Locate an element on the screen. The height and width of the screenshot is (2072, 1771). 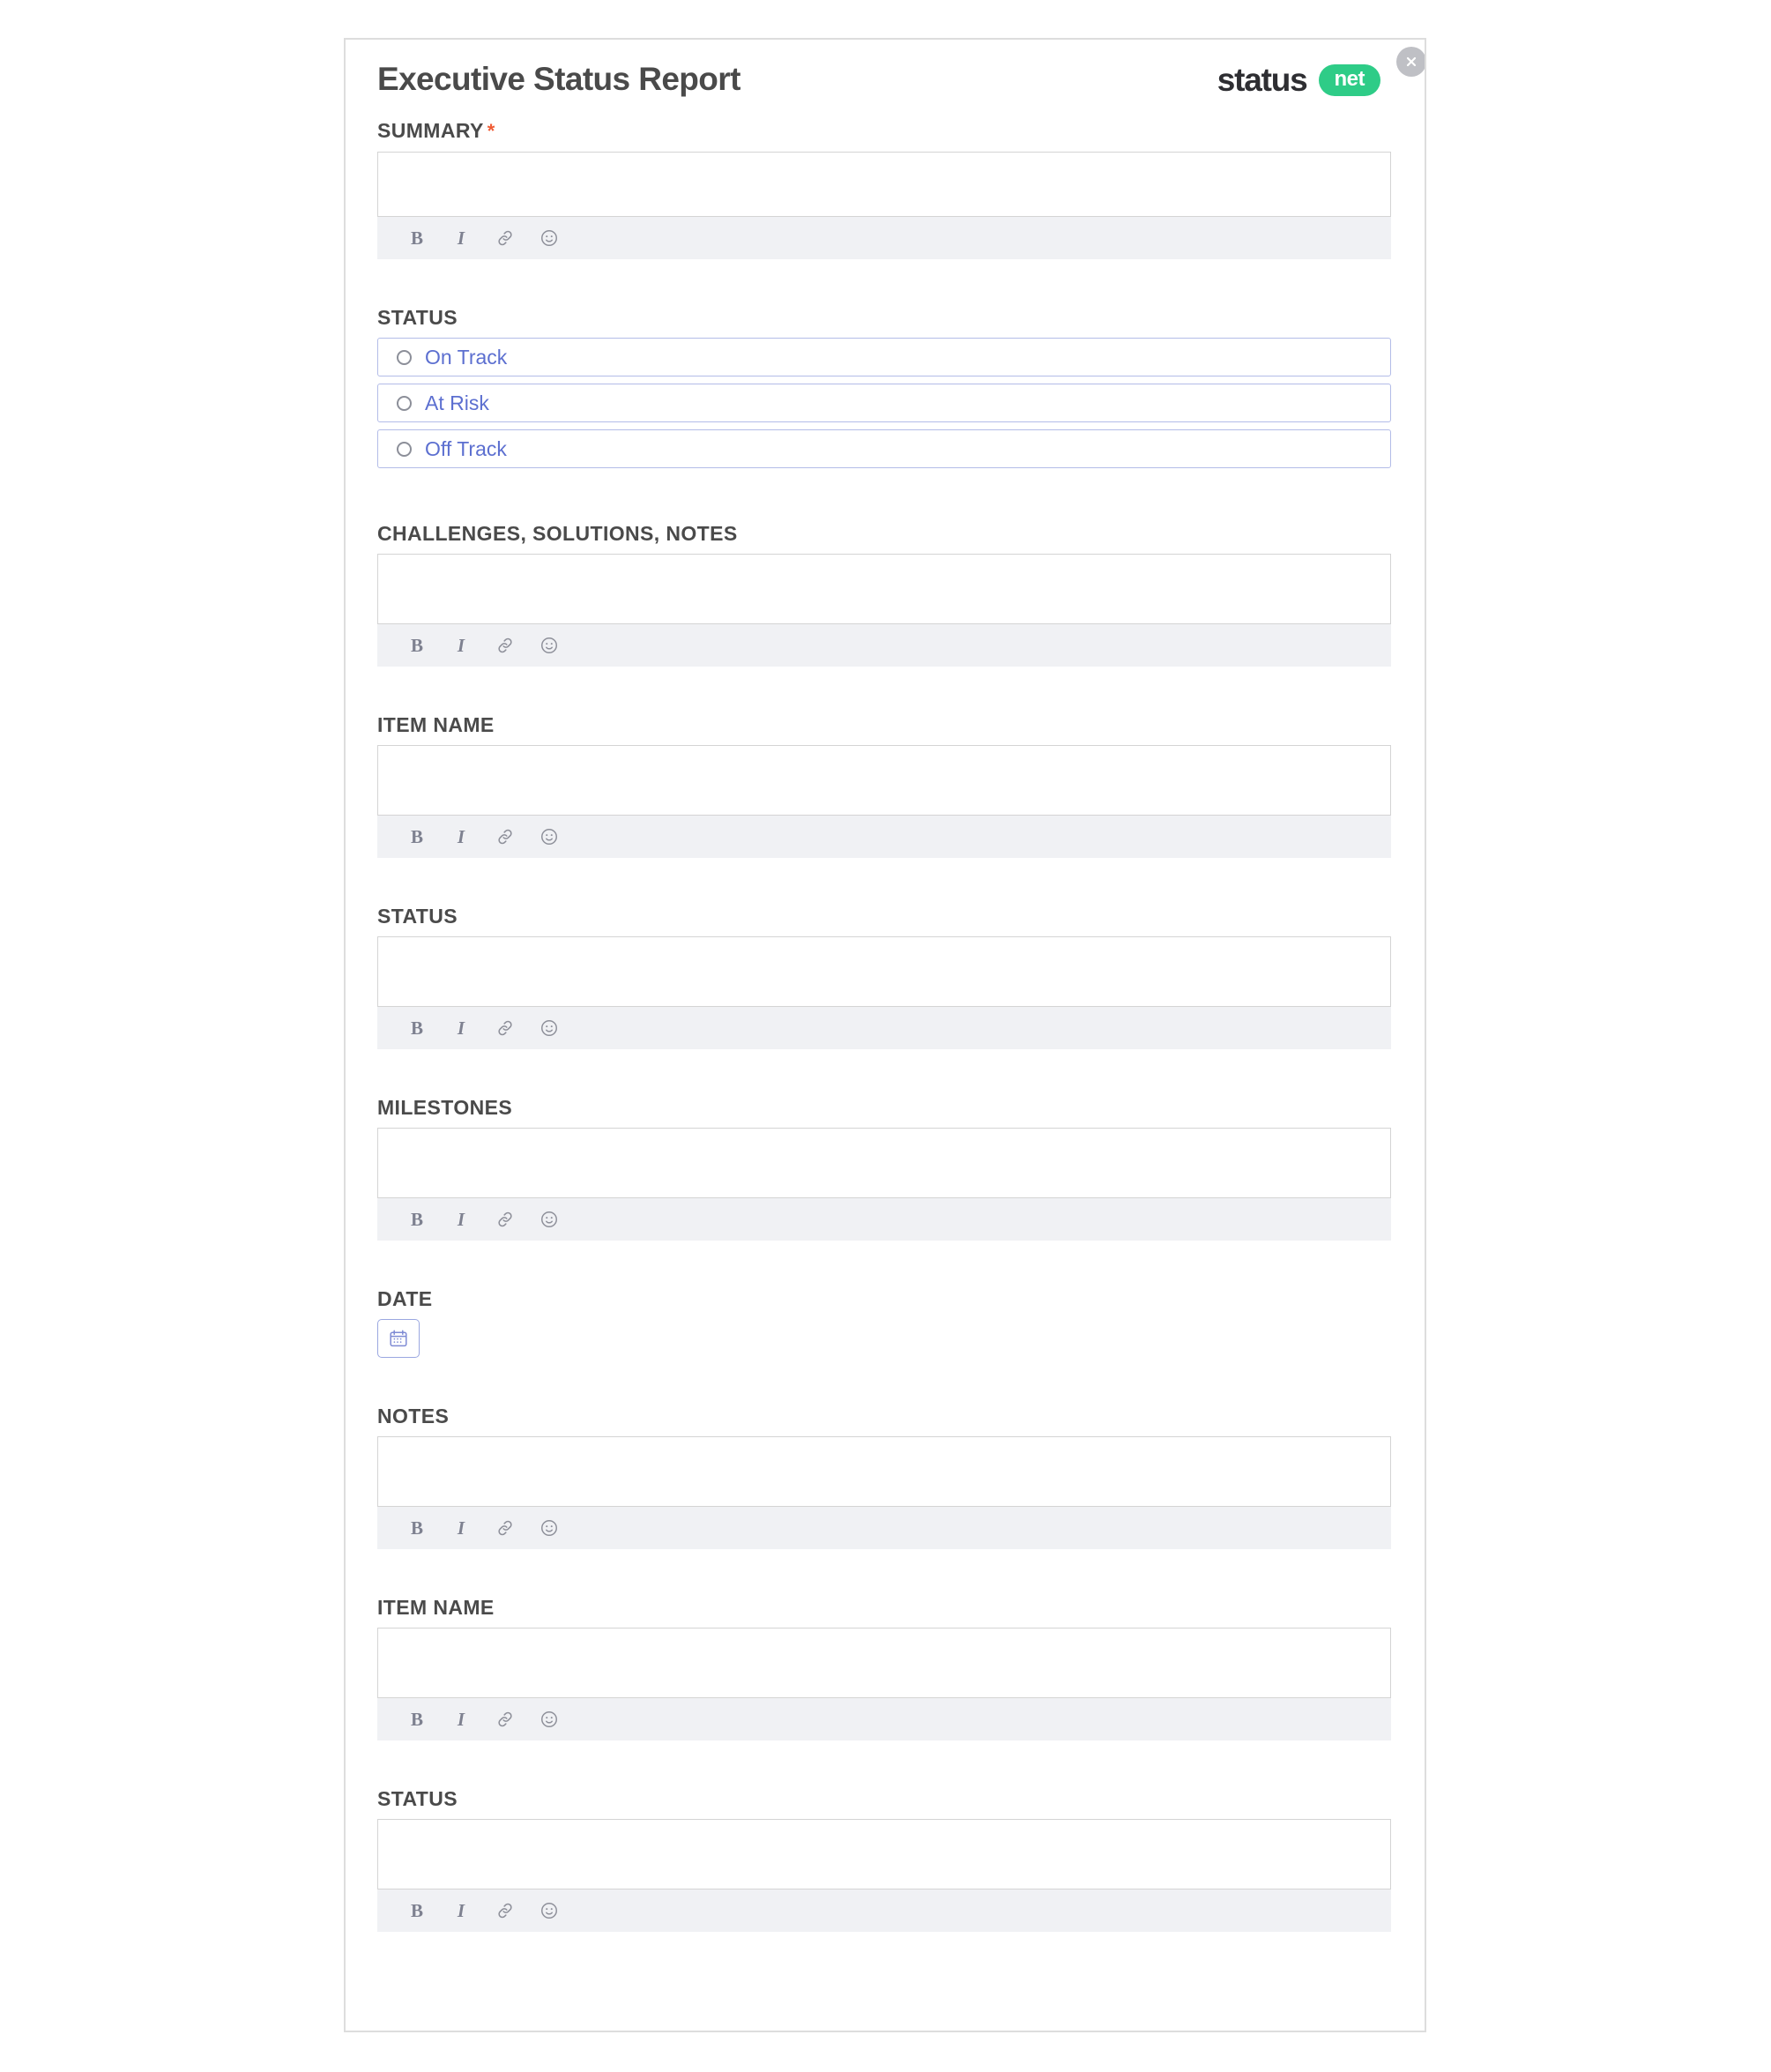
editor-toolbar-status-1: B I is located at coordinates (884, 1028).